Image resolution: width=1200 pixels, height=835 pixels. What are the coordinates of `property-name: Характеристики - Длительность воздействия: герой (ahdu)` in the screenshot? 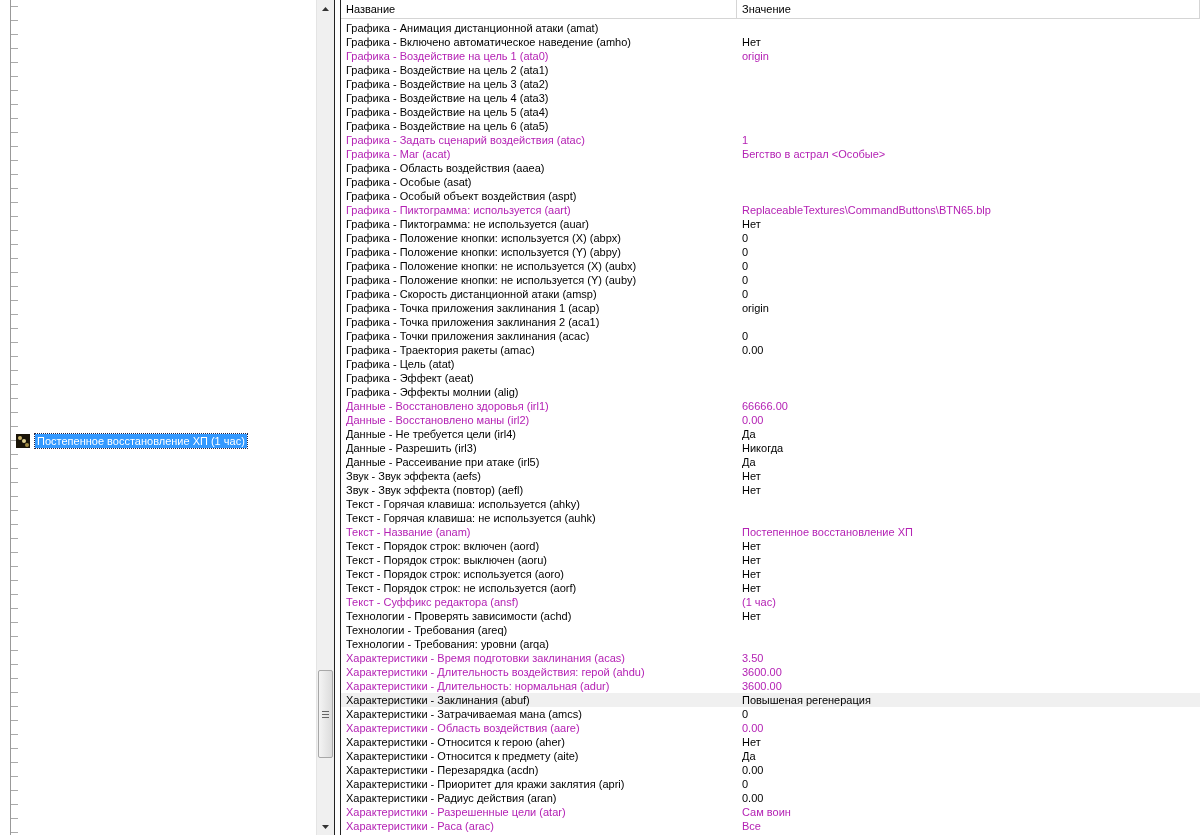 It's located at (539, 672).